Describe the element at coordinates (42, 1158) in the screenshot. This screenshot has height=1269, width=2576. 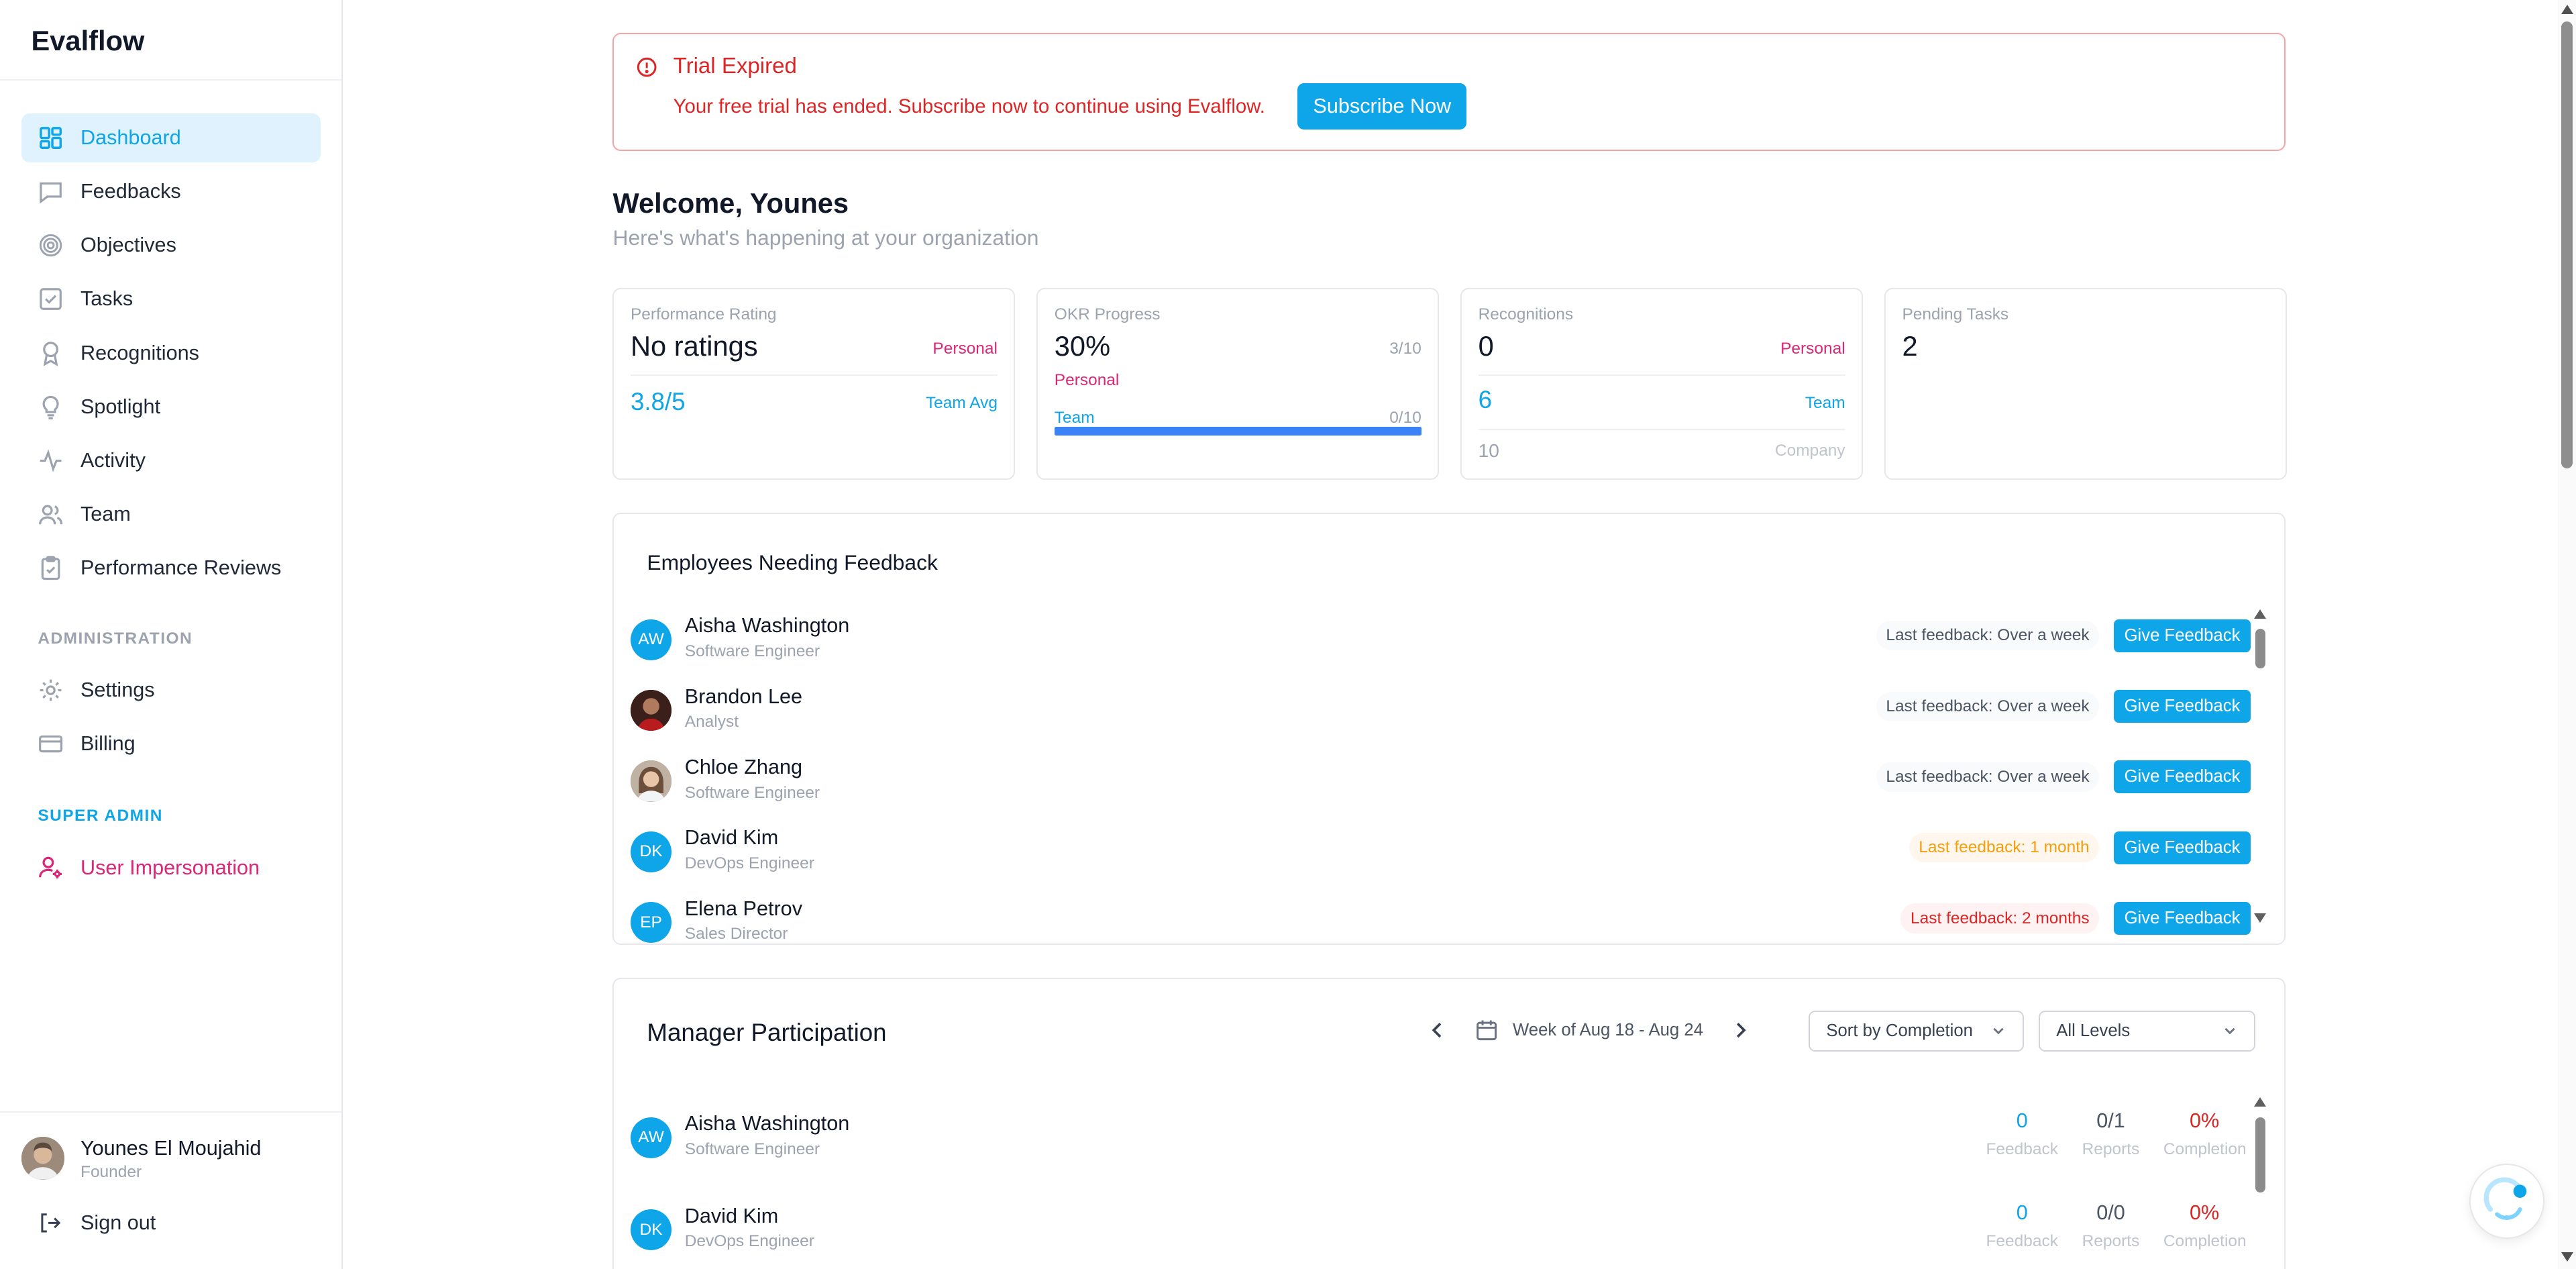
I see `user-avatar` at that location.